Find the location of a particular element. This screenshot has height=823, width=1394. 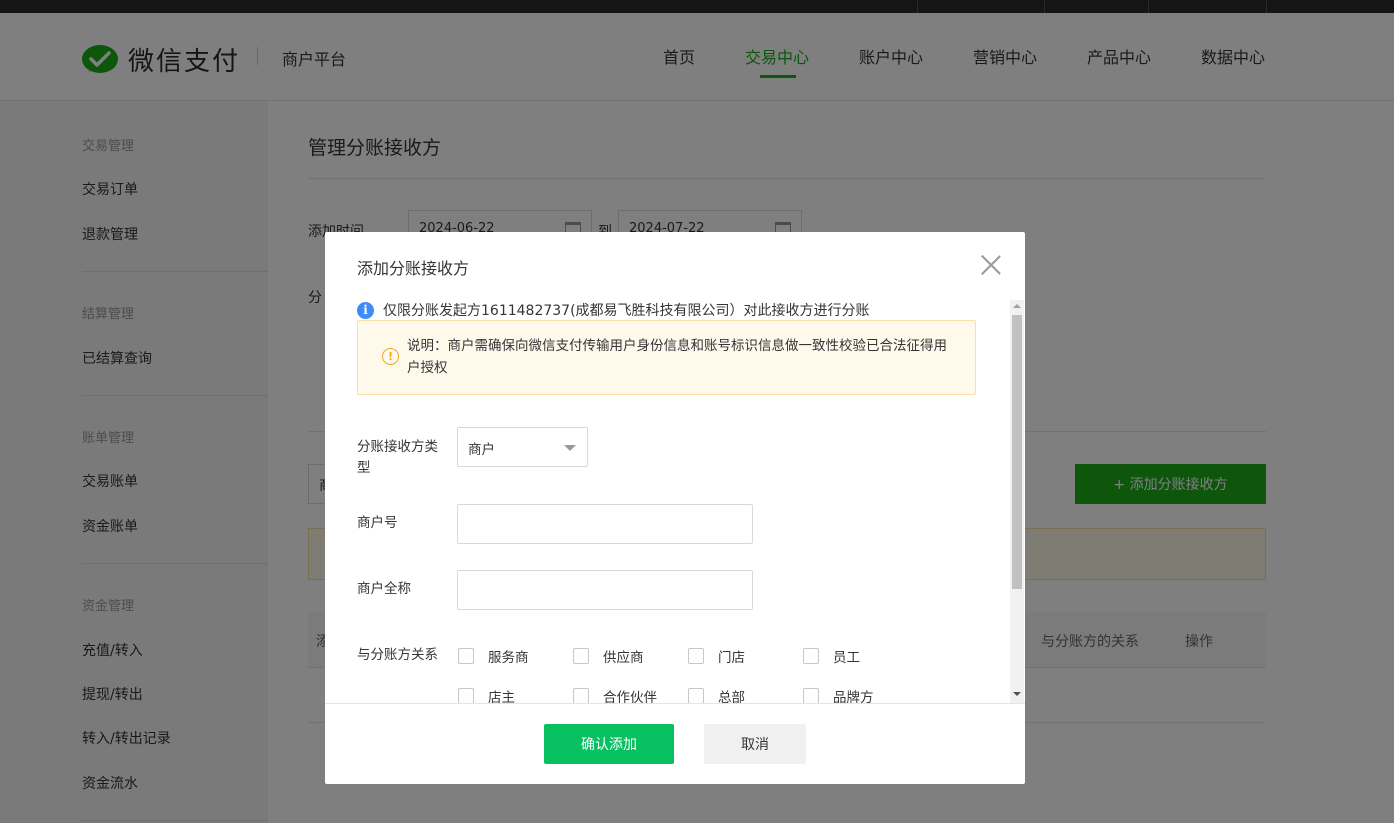

checkbox-label: 供应商 is located at coordinates (623, 658).